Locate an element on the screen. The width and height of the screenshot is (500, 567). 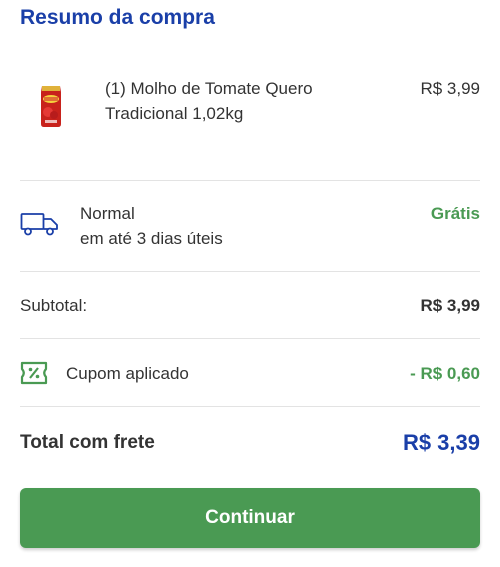
product-thumbnail-icon is located at coordinates (51, 106).